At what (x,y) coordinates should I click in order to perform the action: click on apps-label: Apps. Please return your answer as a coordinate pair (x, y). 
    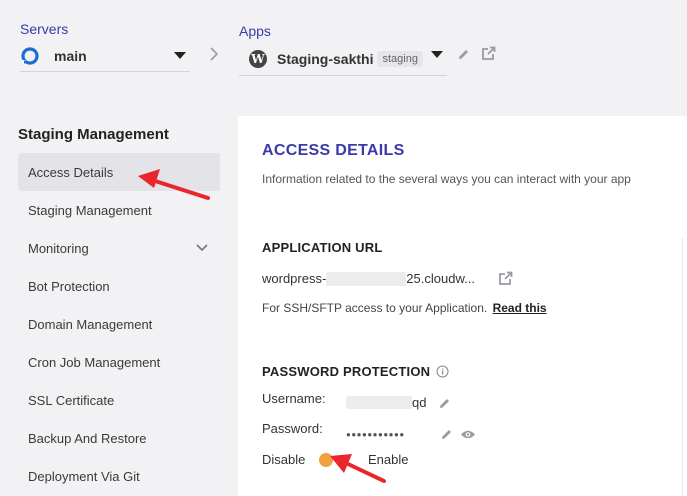
    Looking at the image, I should click on (255, 31).